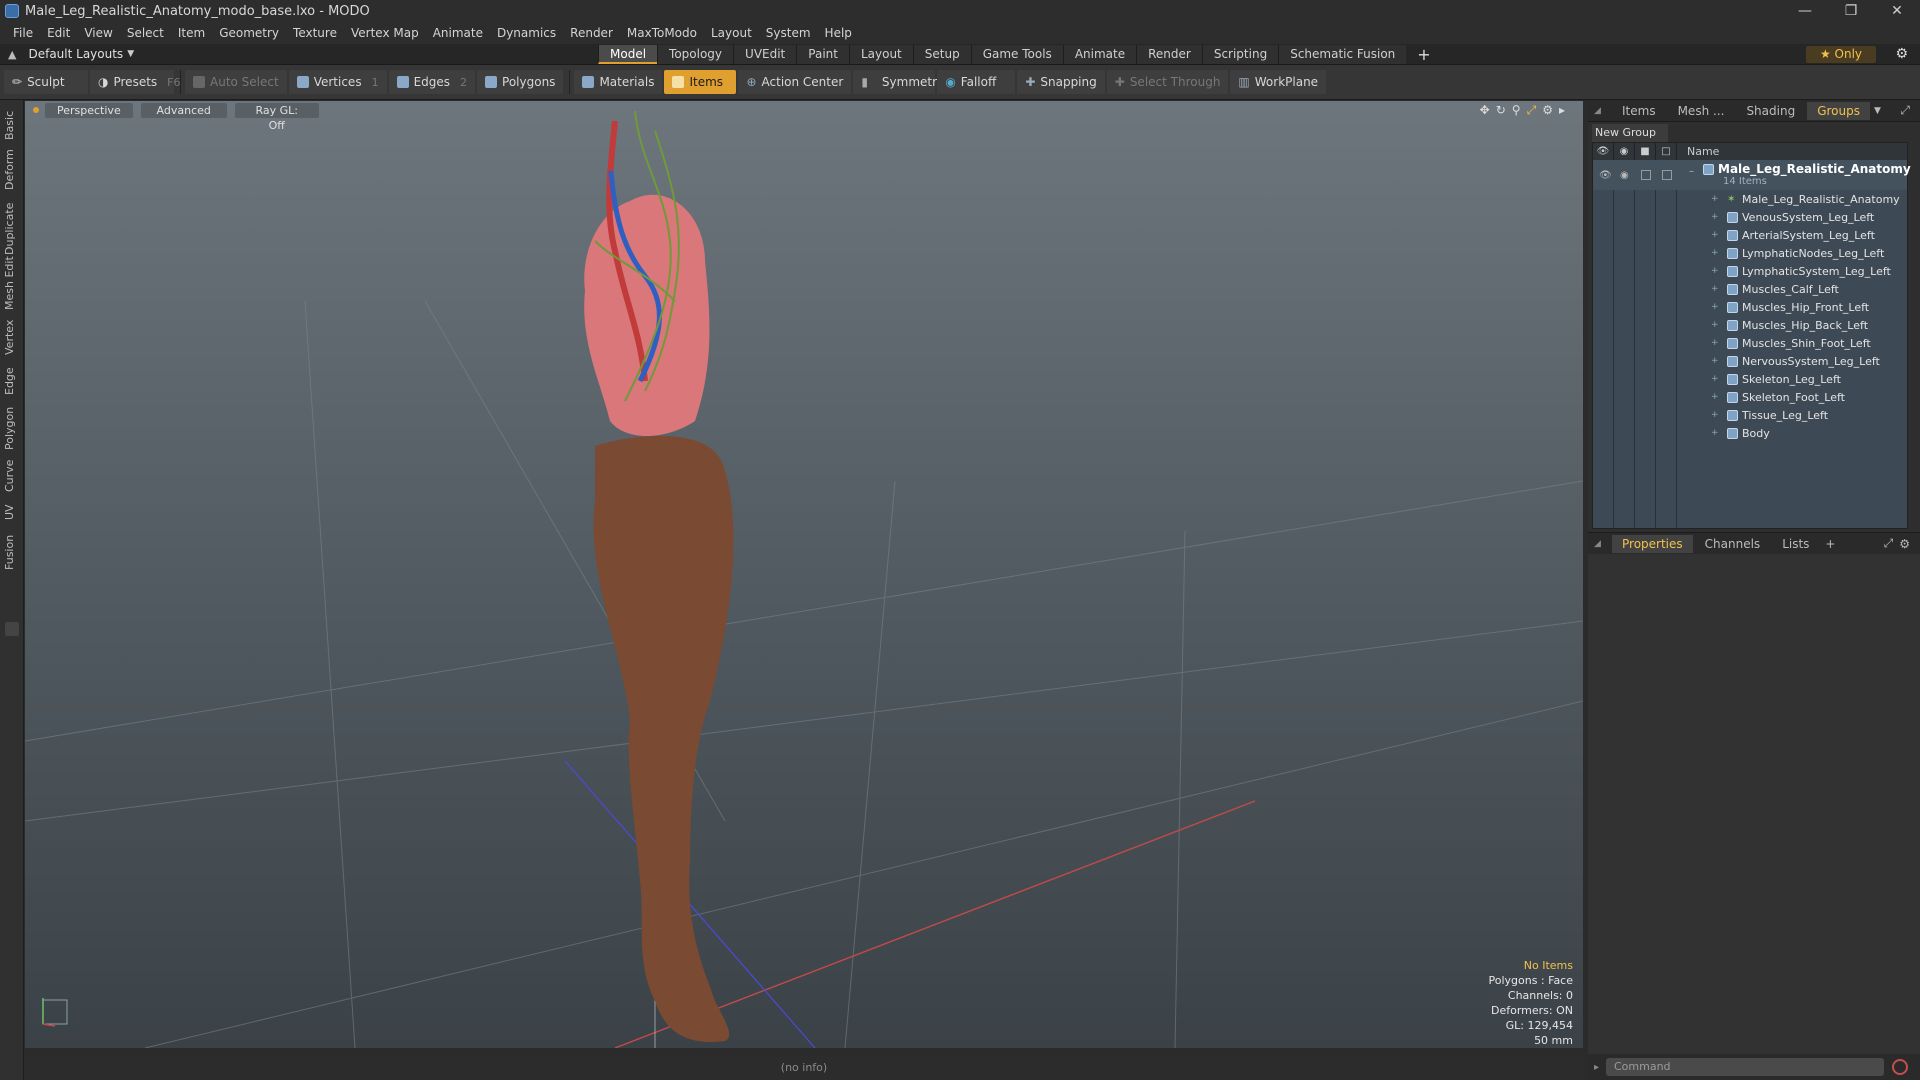 This screenshot has width=1920, height=1080. Describe the element at coordinates (898, 82) in the screenshot. I see `symmetry-button: ▮ Symmetry` at that location.